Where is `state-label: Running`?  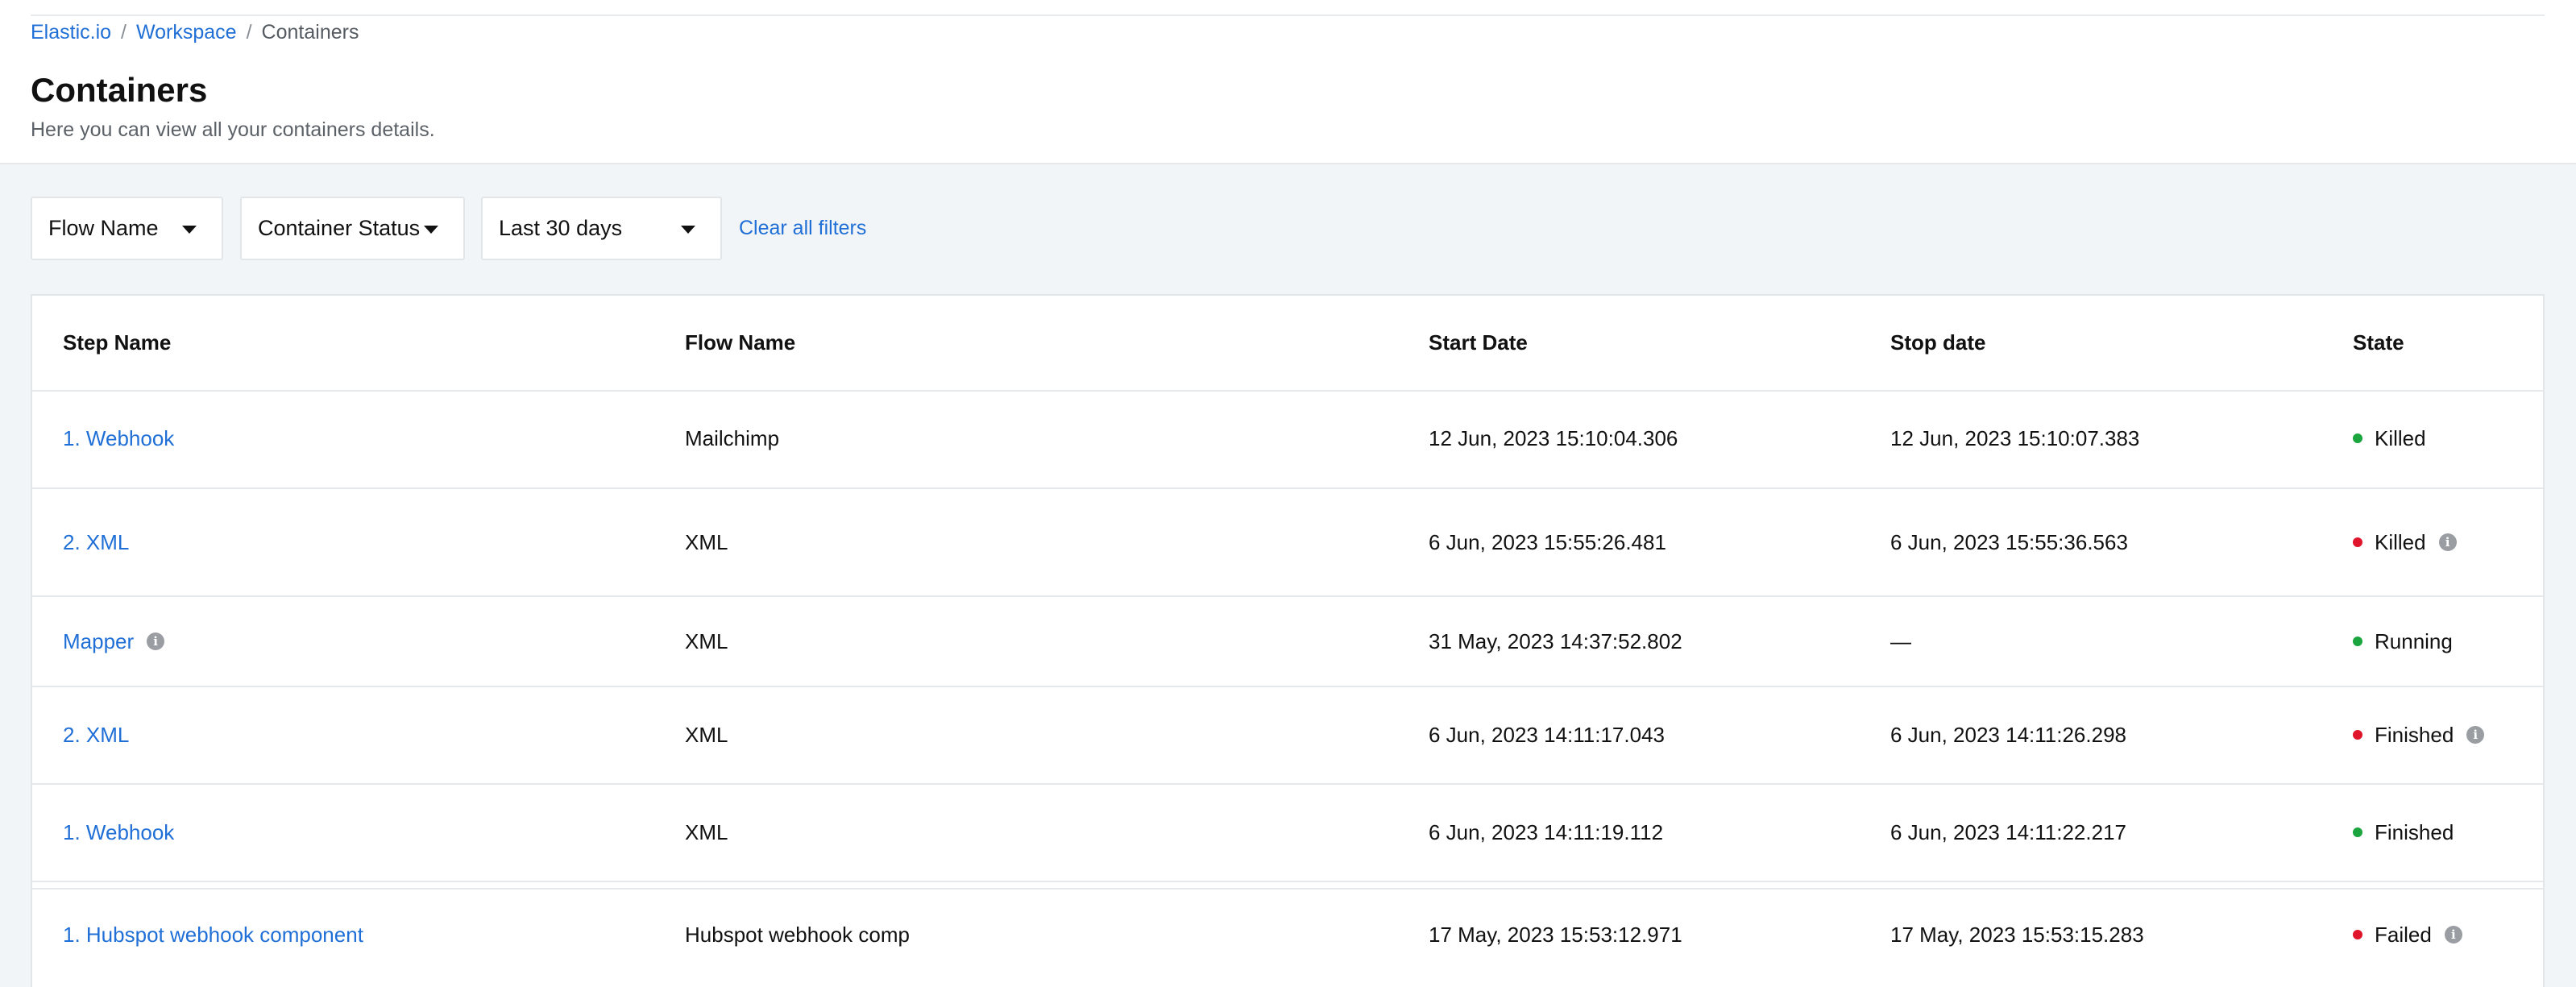 state-label: Running is located at coordinates (2414, 641).